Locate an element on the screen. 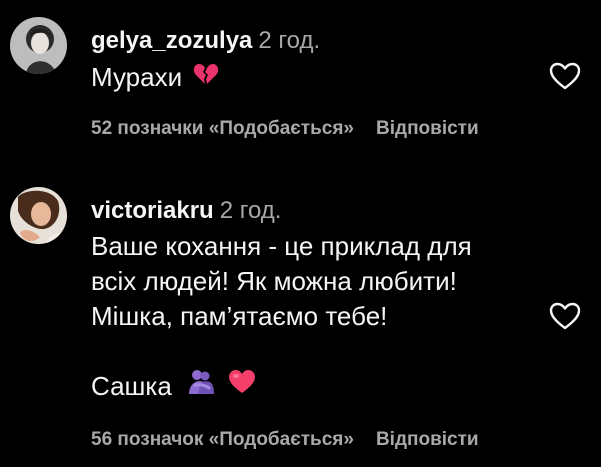 This screenshot has height=467, width=601. comment-actions: 56 позначок «Подобається» Відповісти is located at coordinates (285, 440).